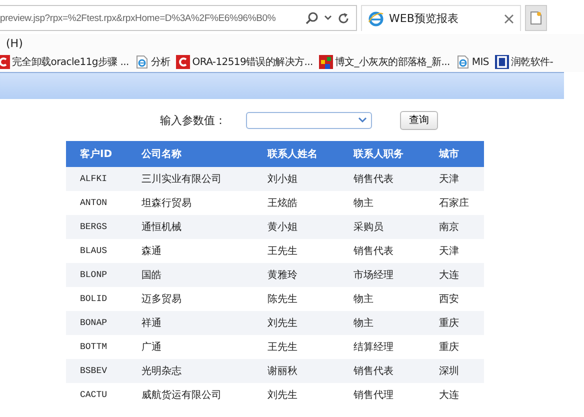 This screenshot has height=417, width=584. I want to click on mosaic-icon, so click(325, 62).